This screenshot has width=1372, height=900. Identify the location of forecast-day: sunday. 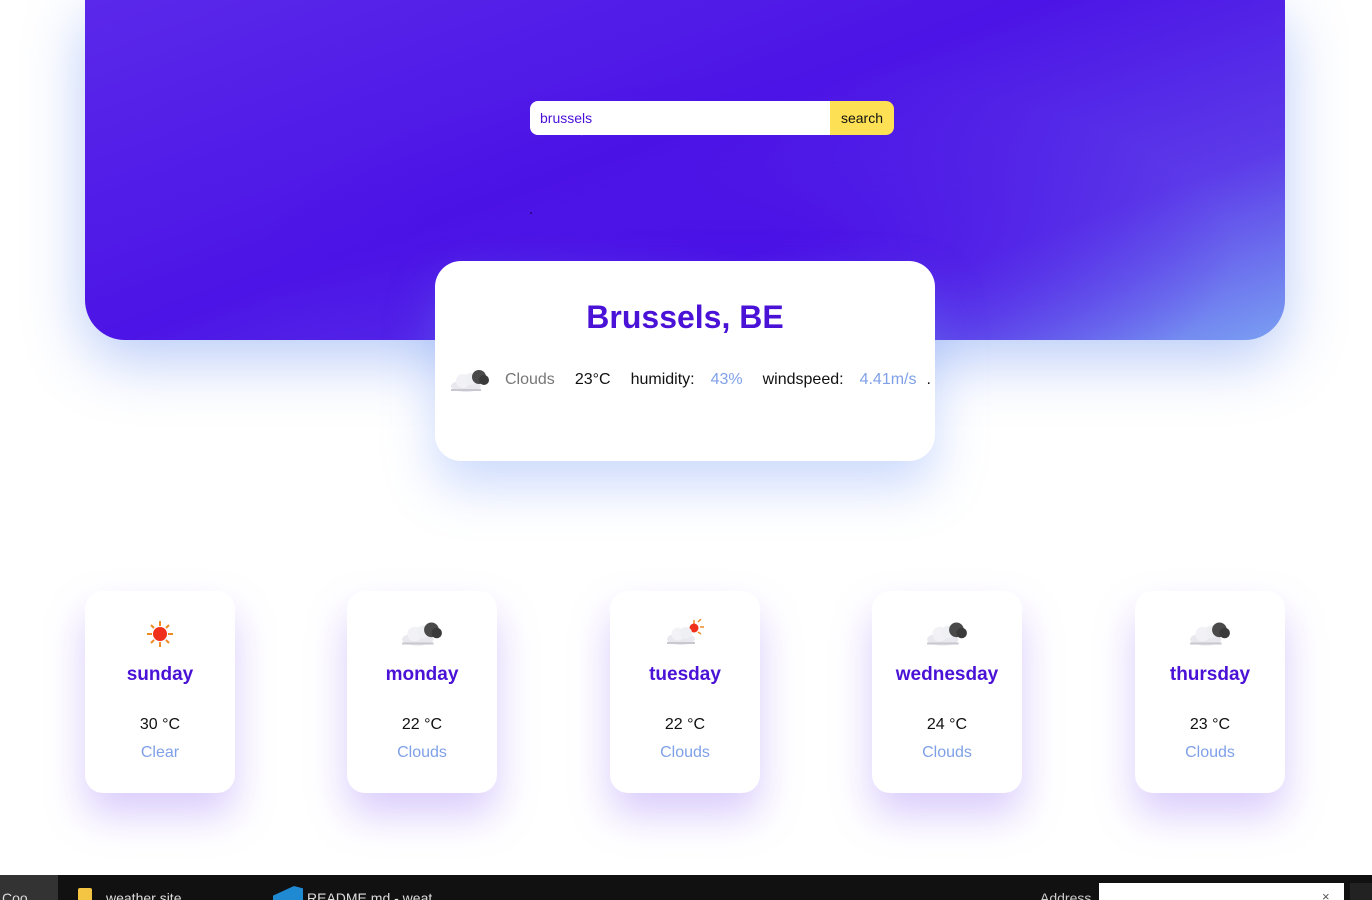
(160, 674).